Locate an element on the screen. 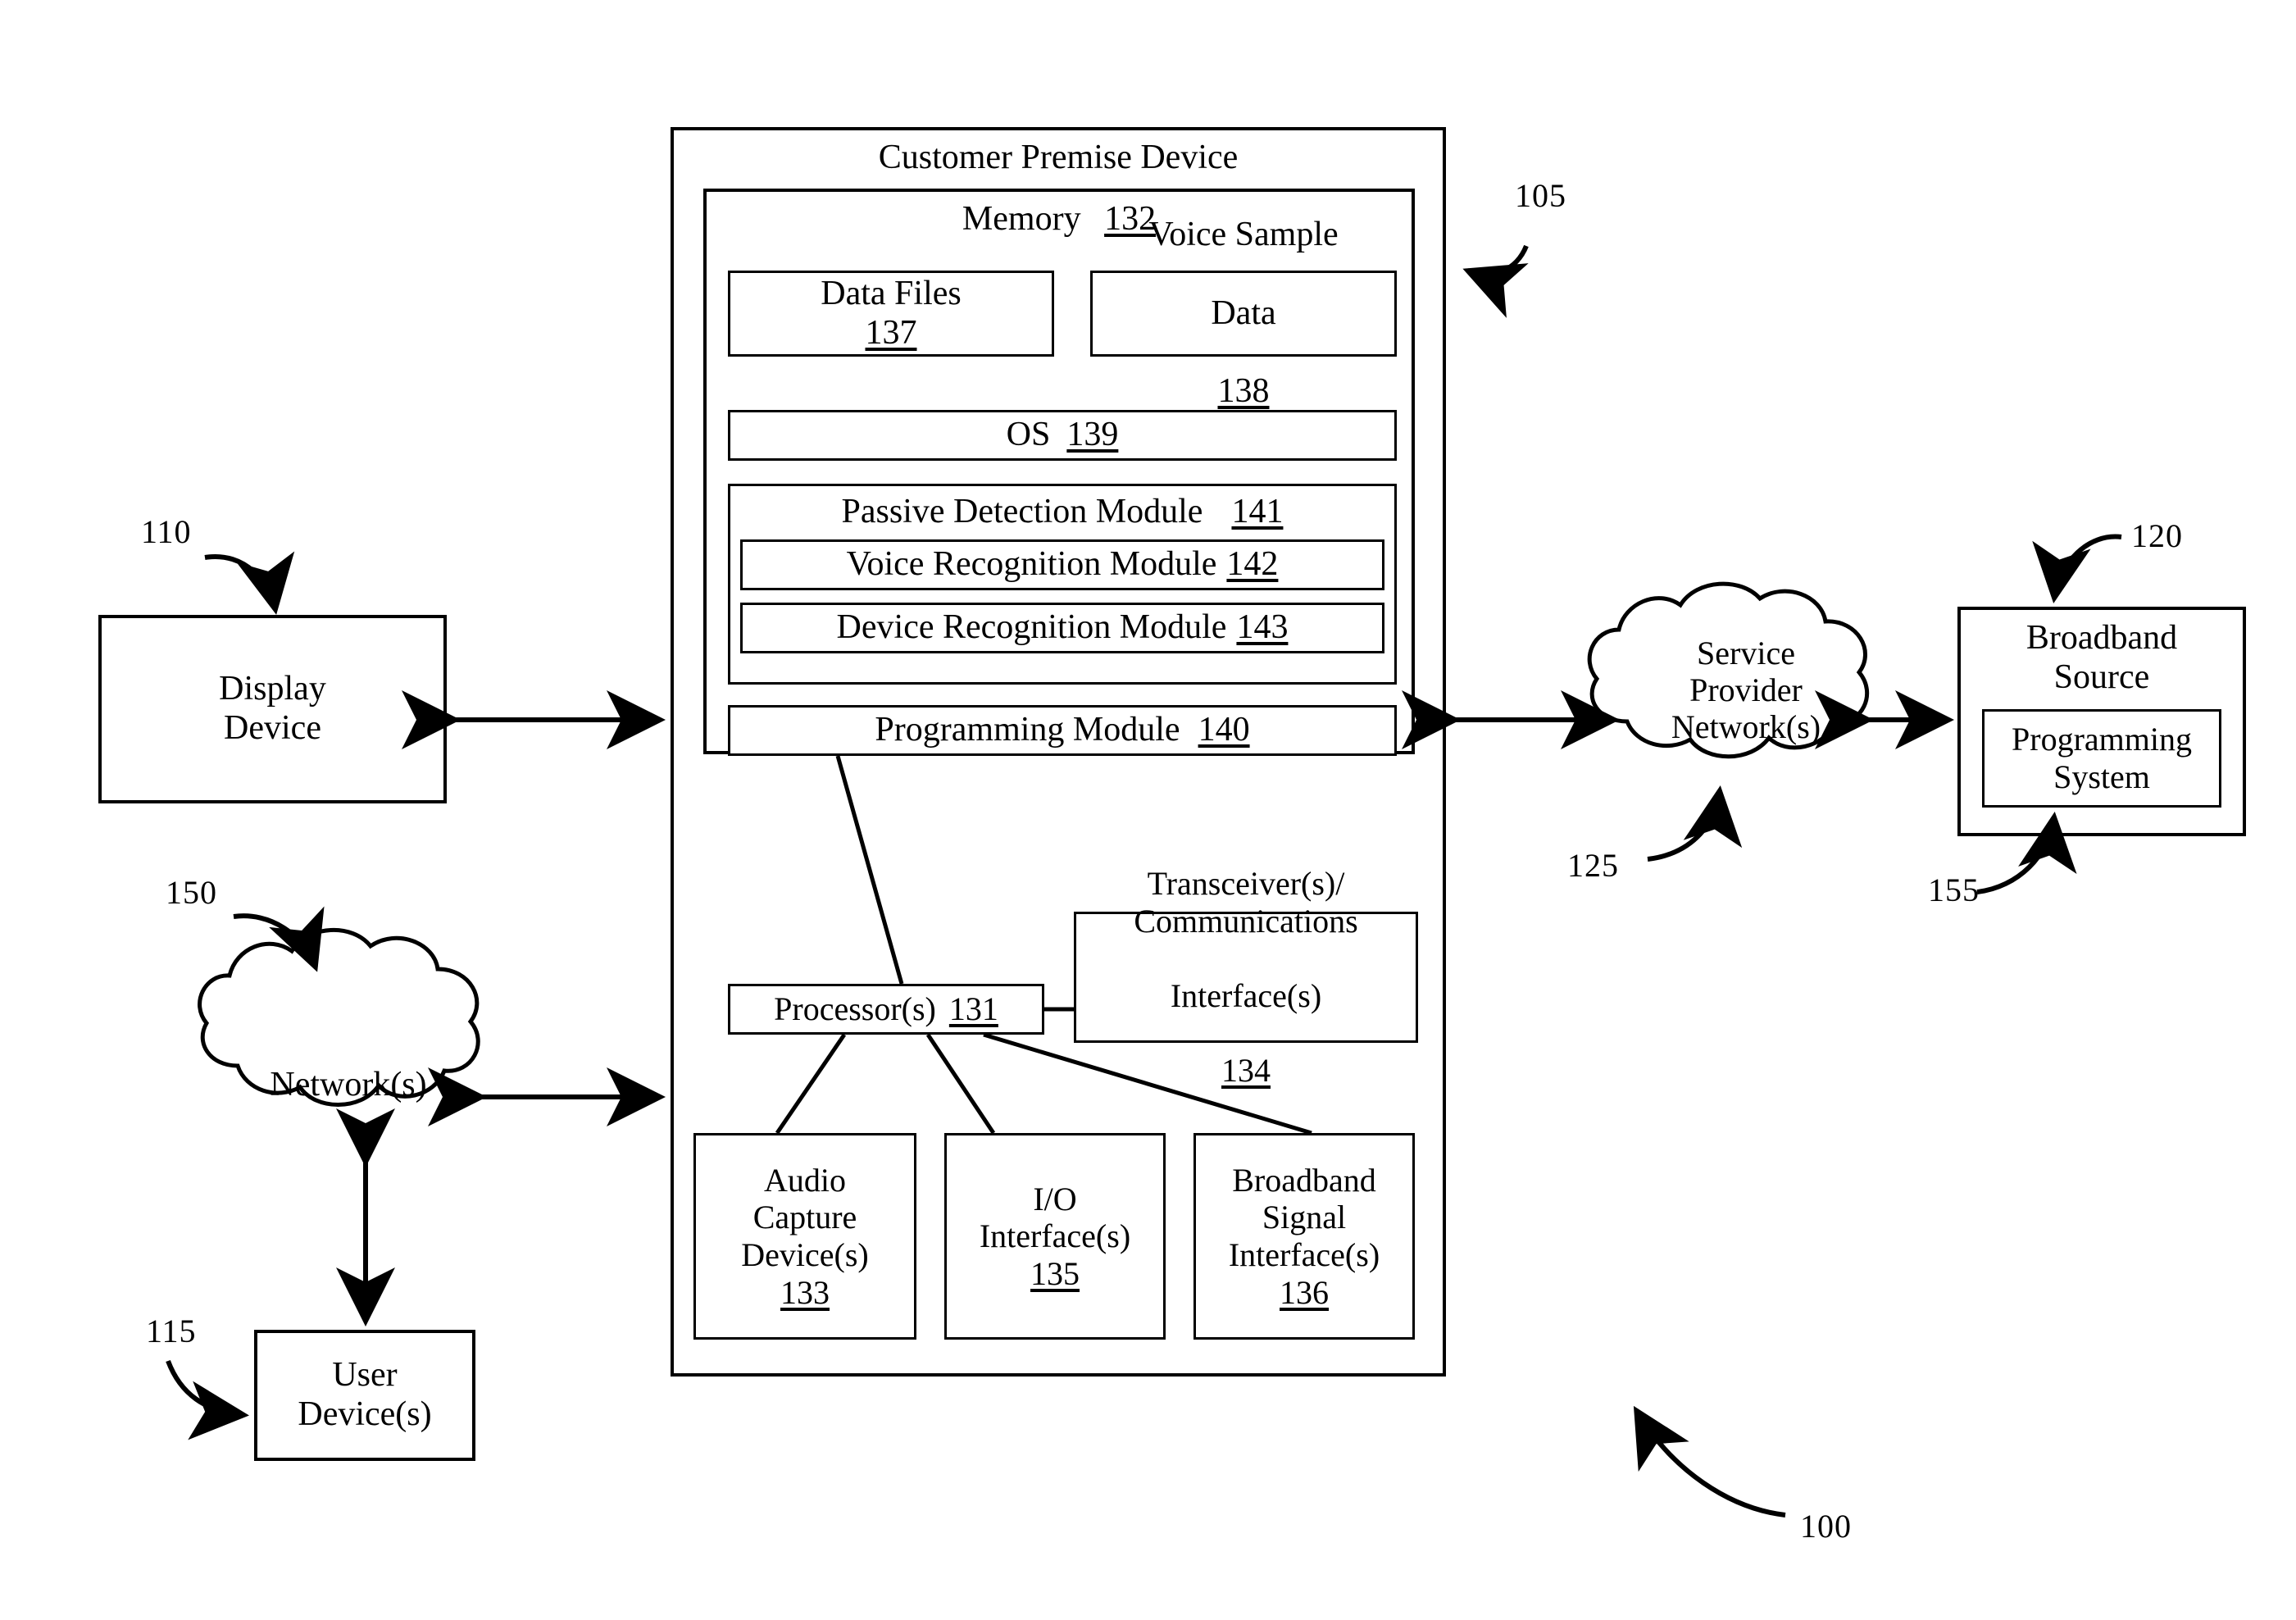  ref-150: 150 is located at coordinates (191, 892).